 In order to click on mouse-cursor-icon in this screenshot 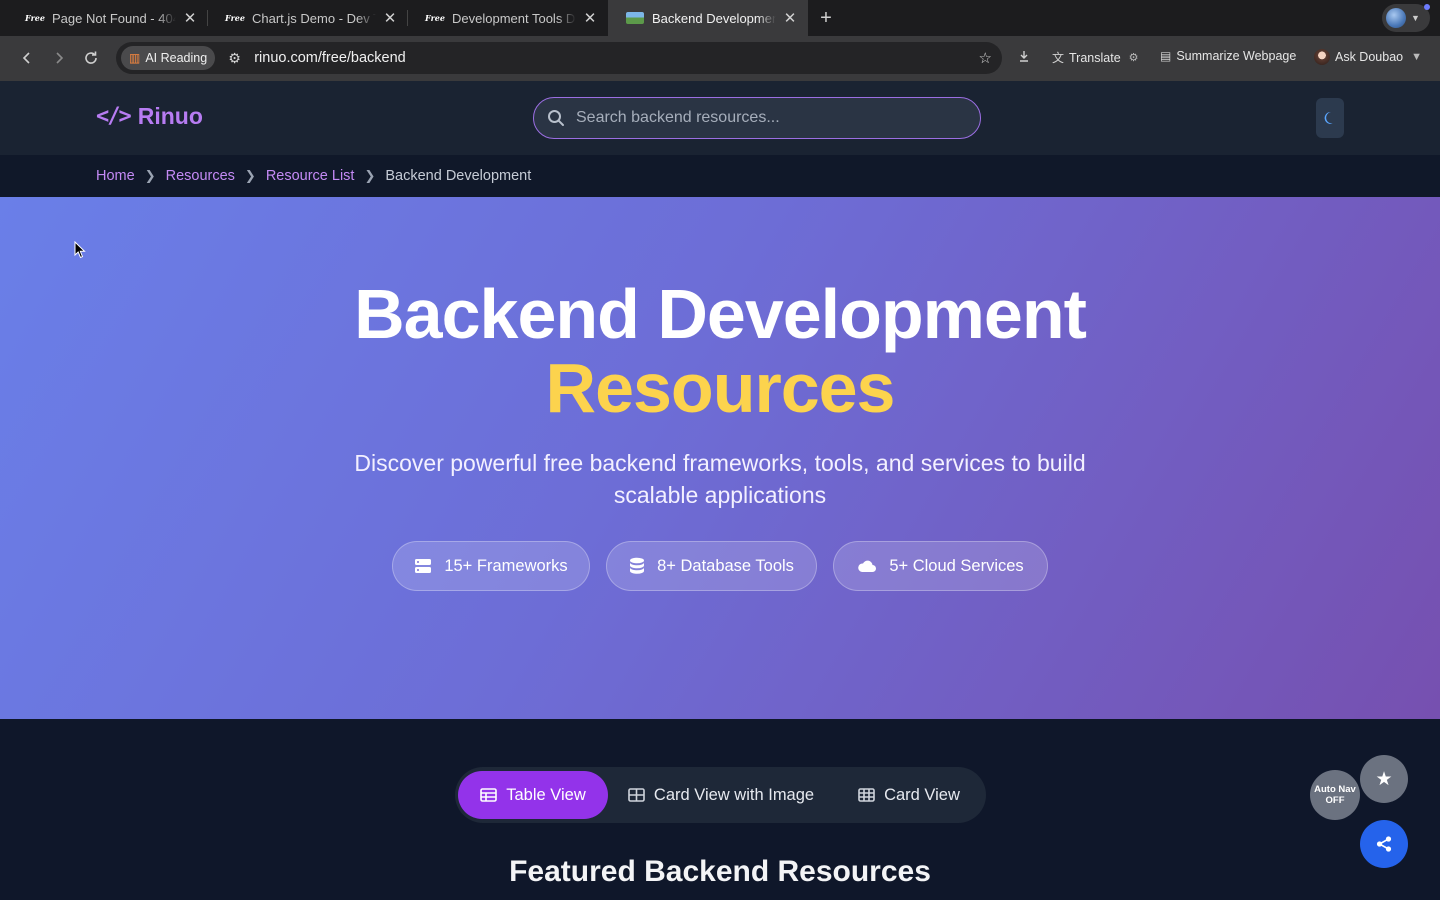, I will do `click(80, 250)`.